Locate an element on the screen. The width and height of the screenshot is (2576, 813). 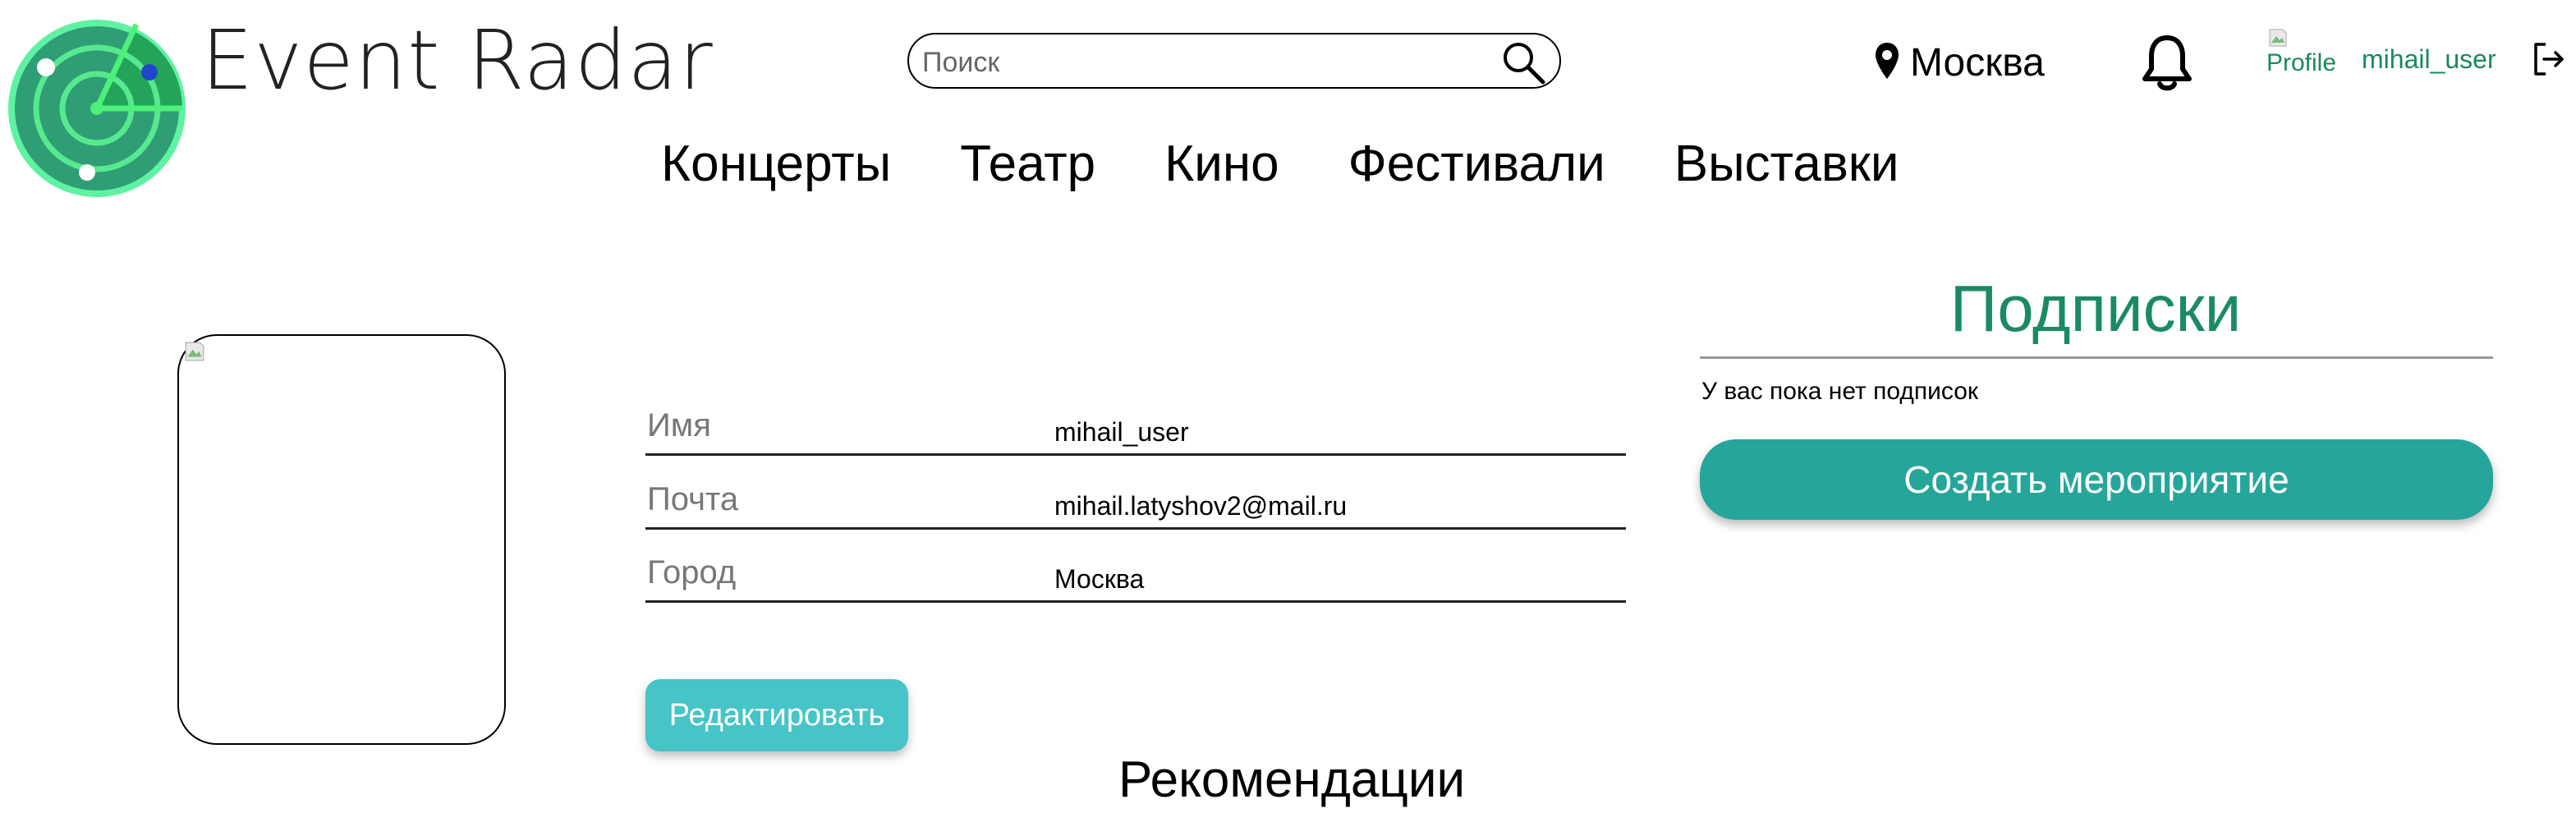
logout-icon is located at coordinates (2549, 59).